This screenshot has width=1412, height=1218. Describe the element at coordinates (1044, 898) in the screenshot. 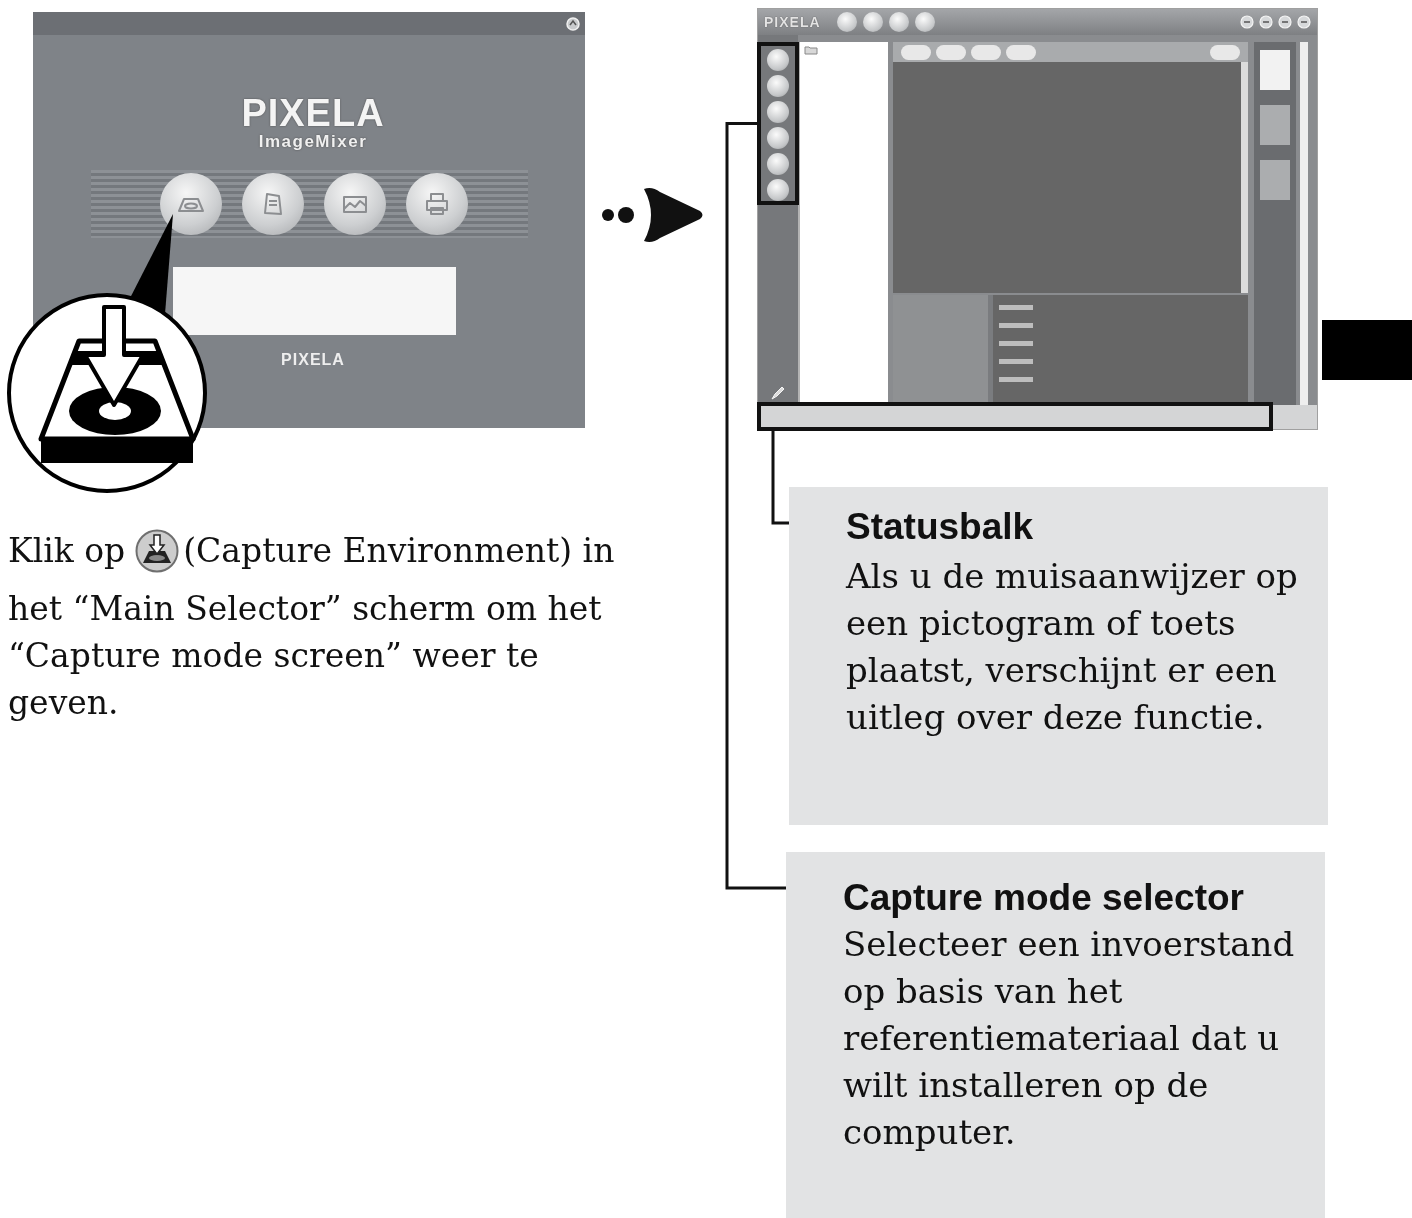

I see `callout-title: Capture mode selector` at that location.